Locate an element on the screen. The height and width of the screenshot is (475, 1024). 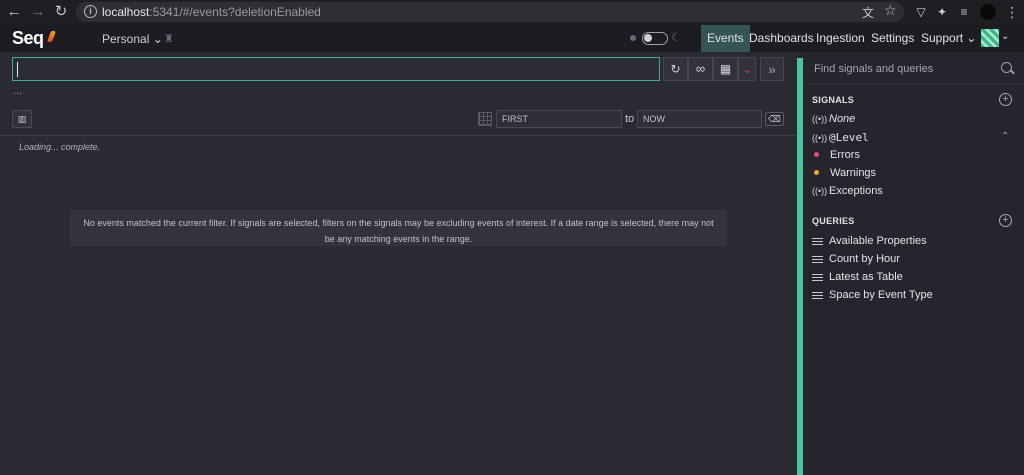
range-to-field: NOW is located at coordinates (699, 119).